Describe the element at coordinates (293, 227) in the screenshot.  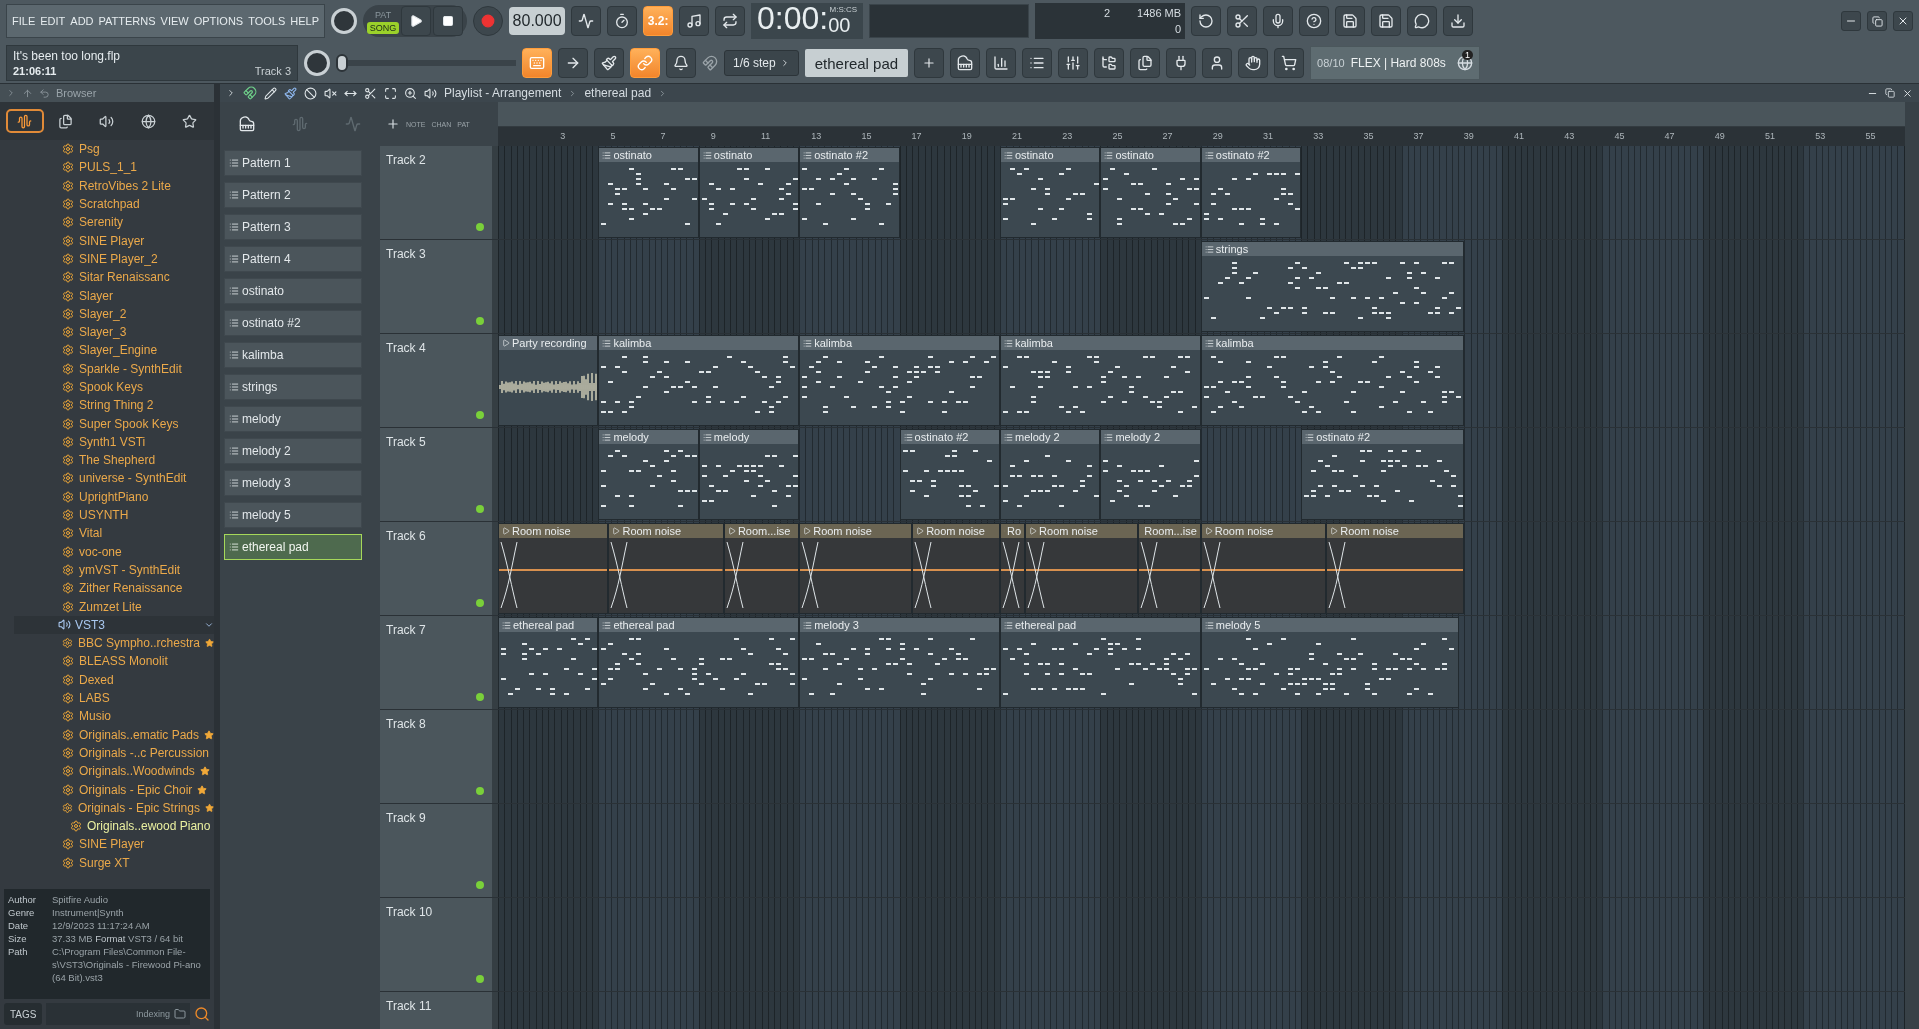
I see `pattern-item: Pattern 3` at that location.